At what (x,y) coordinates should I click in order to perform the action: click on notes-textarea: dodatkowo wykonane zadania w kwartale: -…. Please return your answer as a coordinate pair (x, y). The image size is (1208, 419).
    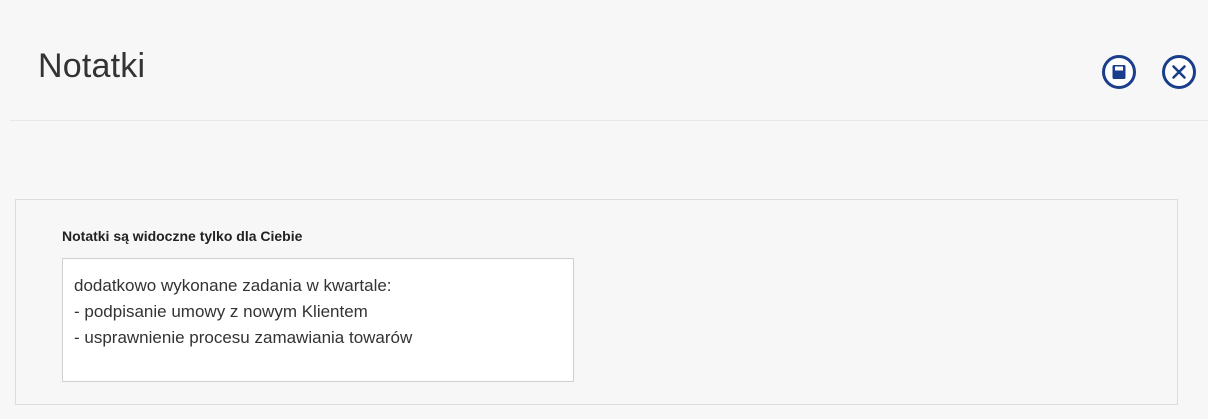
    Looking at the image, I should click on (318, 320).